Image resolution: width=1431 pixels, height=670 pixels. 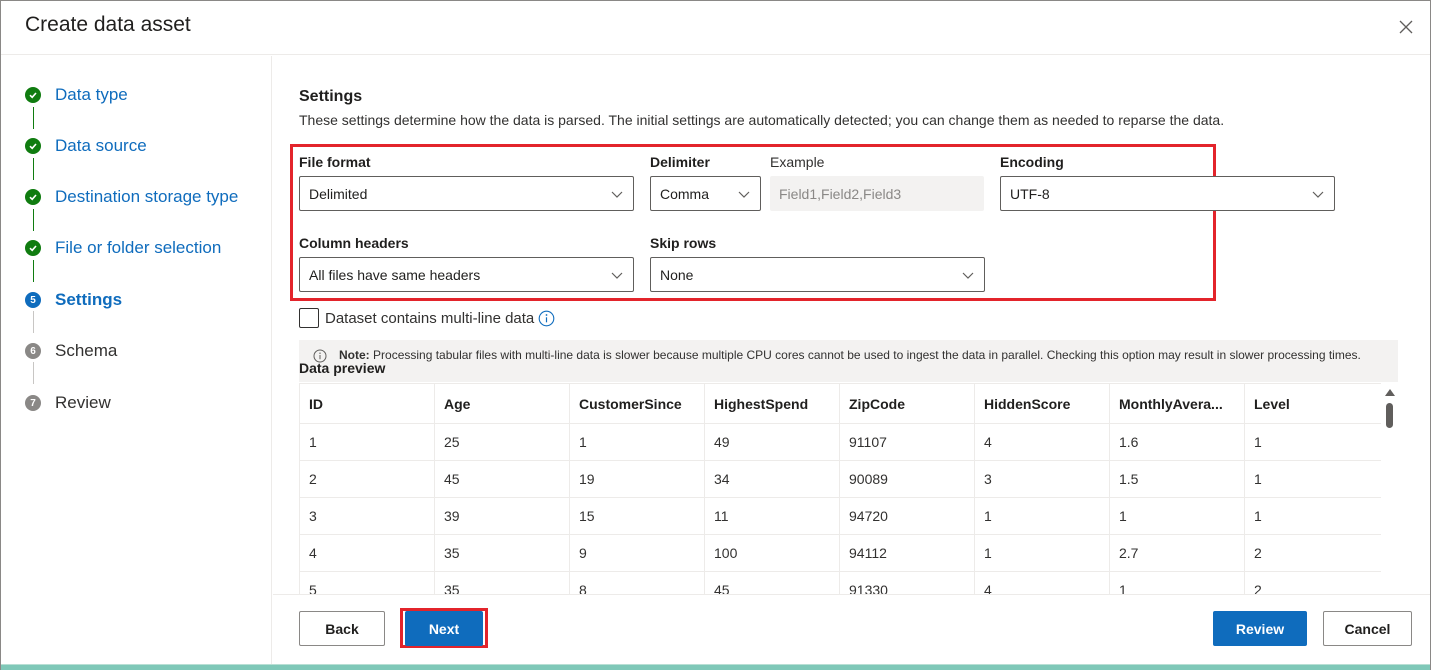 What do you see at coordinates (907, 516) in the screenshot?
I see `table-cell: 94720` at bounding box center [907, 516].